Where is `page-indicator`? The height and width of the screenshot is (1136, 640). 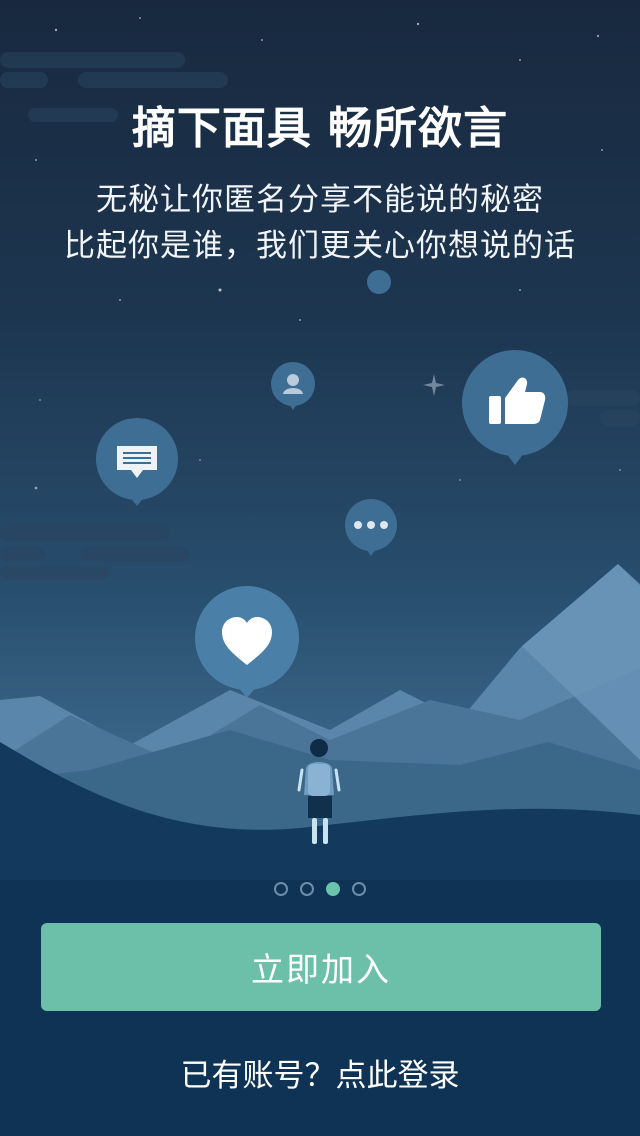
page-indicator is located at coordinates (320, 891).